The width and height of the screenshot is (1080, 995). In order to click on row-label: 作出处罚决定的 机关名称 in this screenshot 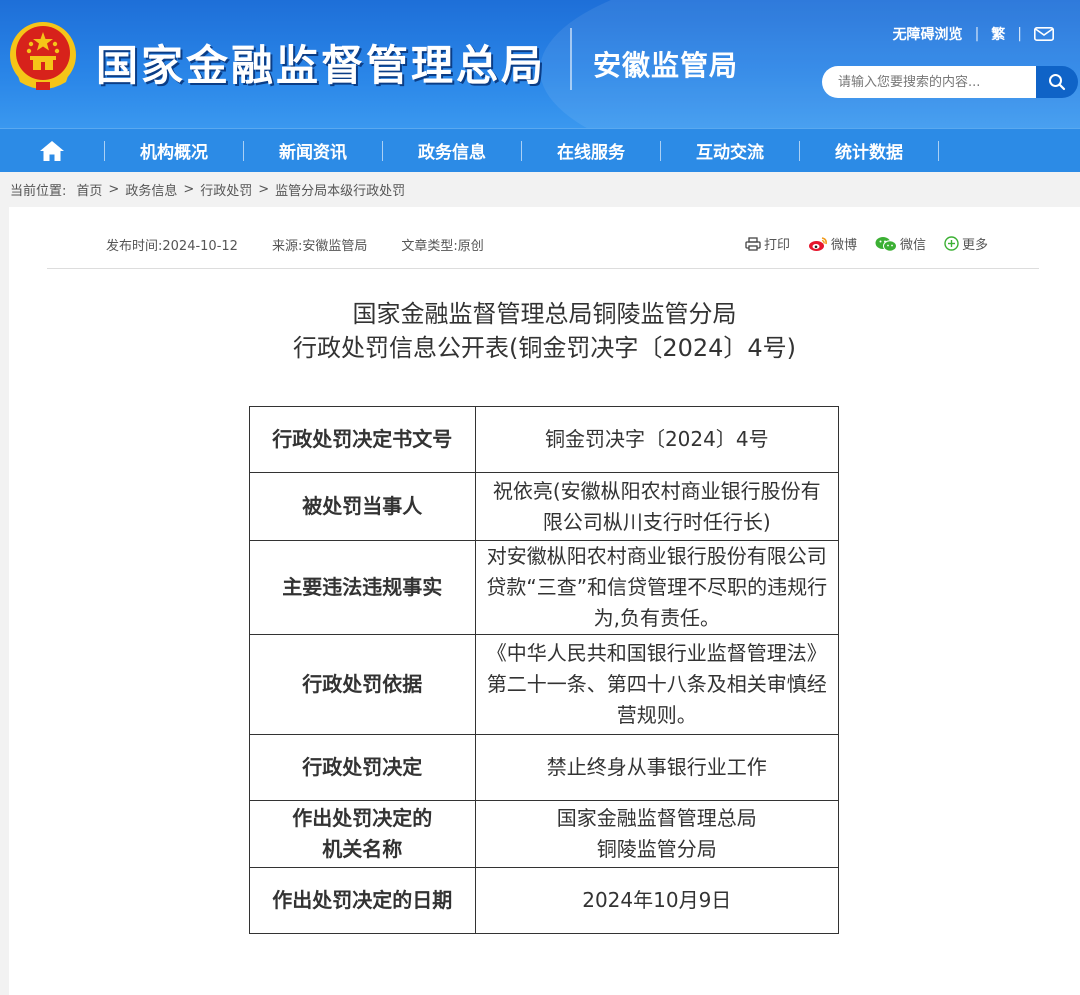, I will do `click(362, 834)`.